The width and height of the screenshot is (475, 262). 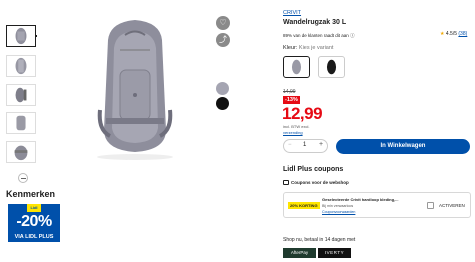 What do you see at coordinates (319, 240) in the screenshot?
I see `payment-label: Shop nu, betaal in 14 dagen met` at bounding box center [319, 240].